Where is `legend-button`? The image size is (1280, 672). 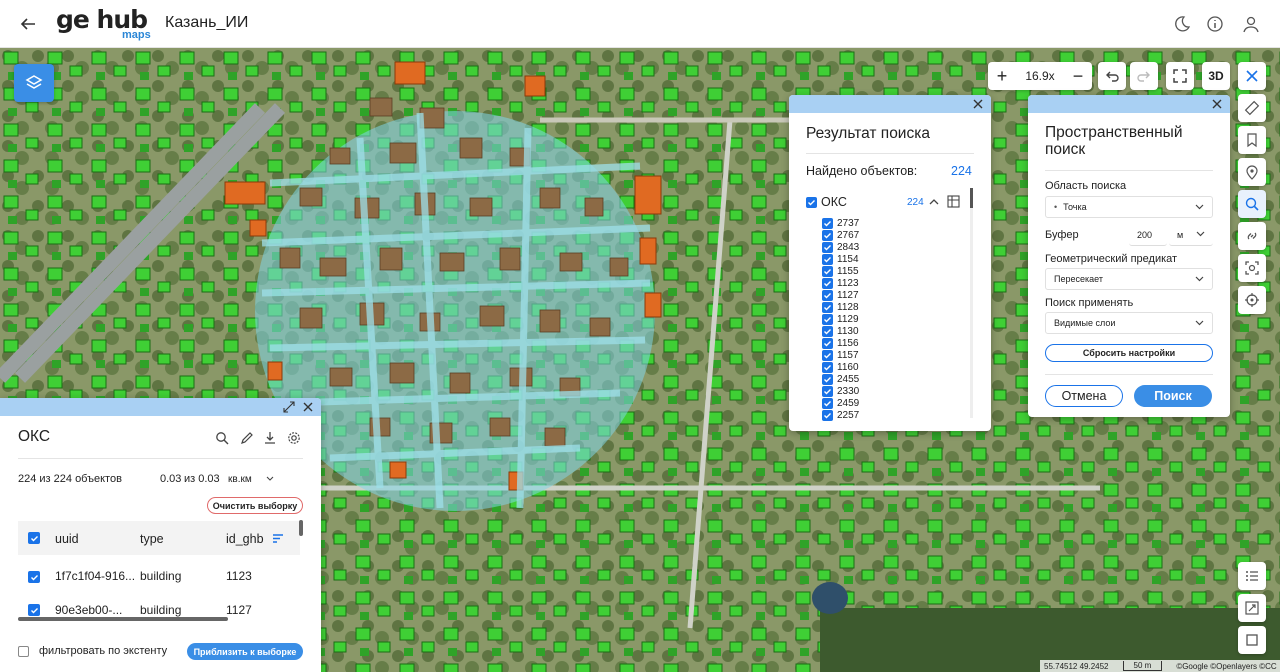
legend-button is located at coordinates (1252, 576).